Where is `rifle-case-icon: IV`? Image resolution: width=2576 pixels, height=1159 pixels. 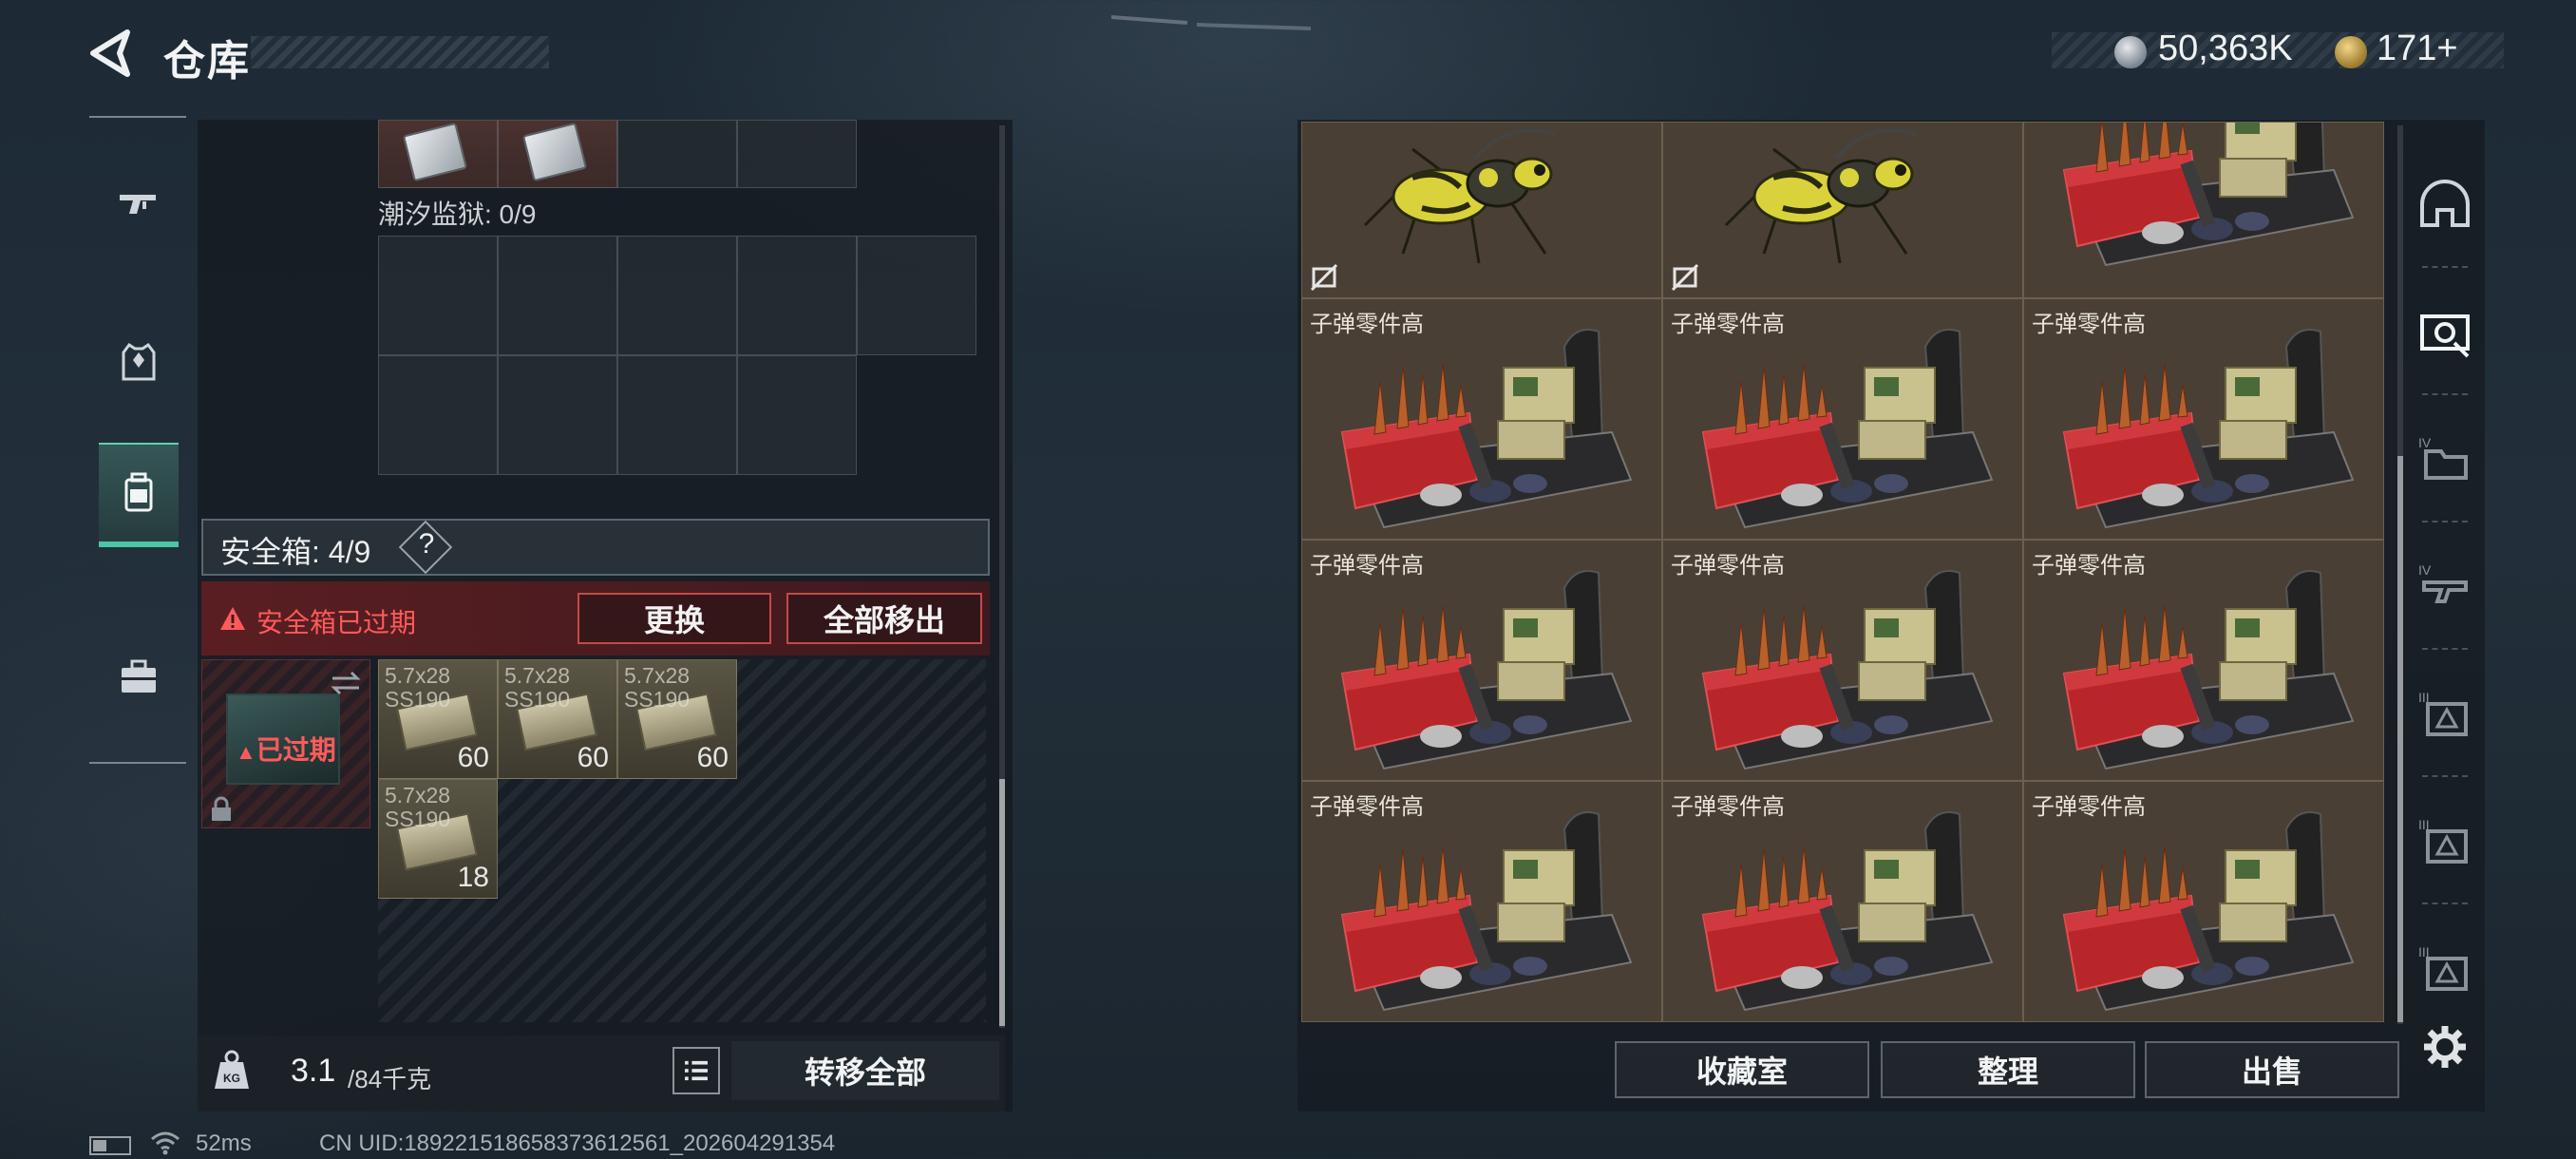
rifle-case-icon: IV is located at coordinates (2443, 582).